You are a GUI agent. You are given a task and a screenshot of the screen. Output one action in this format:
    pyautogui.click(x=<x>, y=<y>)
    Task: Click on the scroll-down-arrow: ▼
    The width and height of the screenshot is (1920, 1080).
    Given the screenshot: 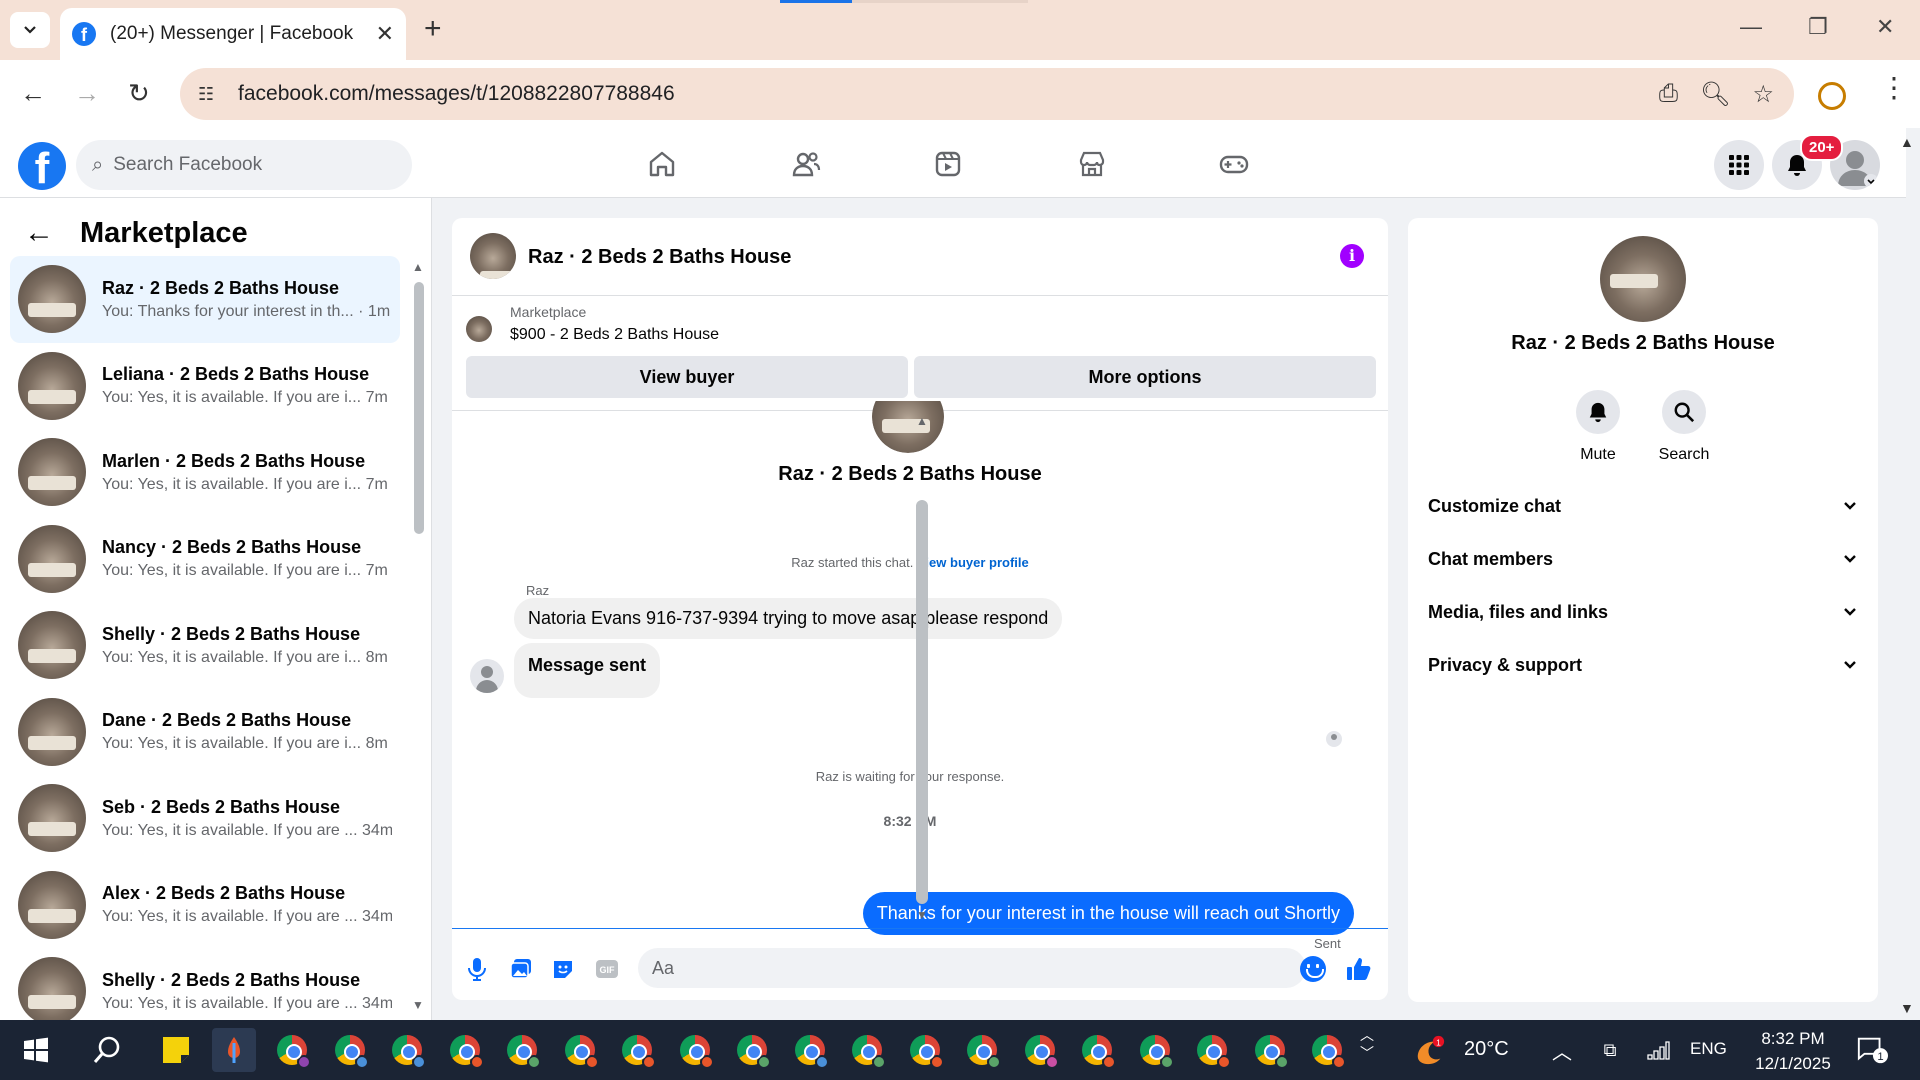 What is the action you would take?
    pyautogui.click(x=418, y=1005)
    